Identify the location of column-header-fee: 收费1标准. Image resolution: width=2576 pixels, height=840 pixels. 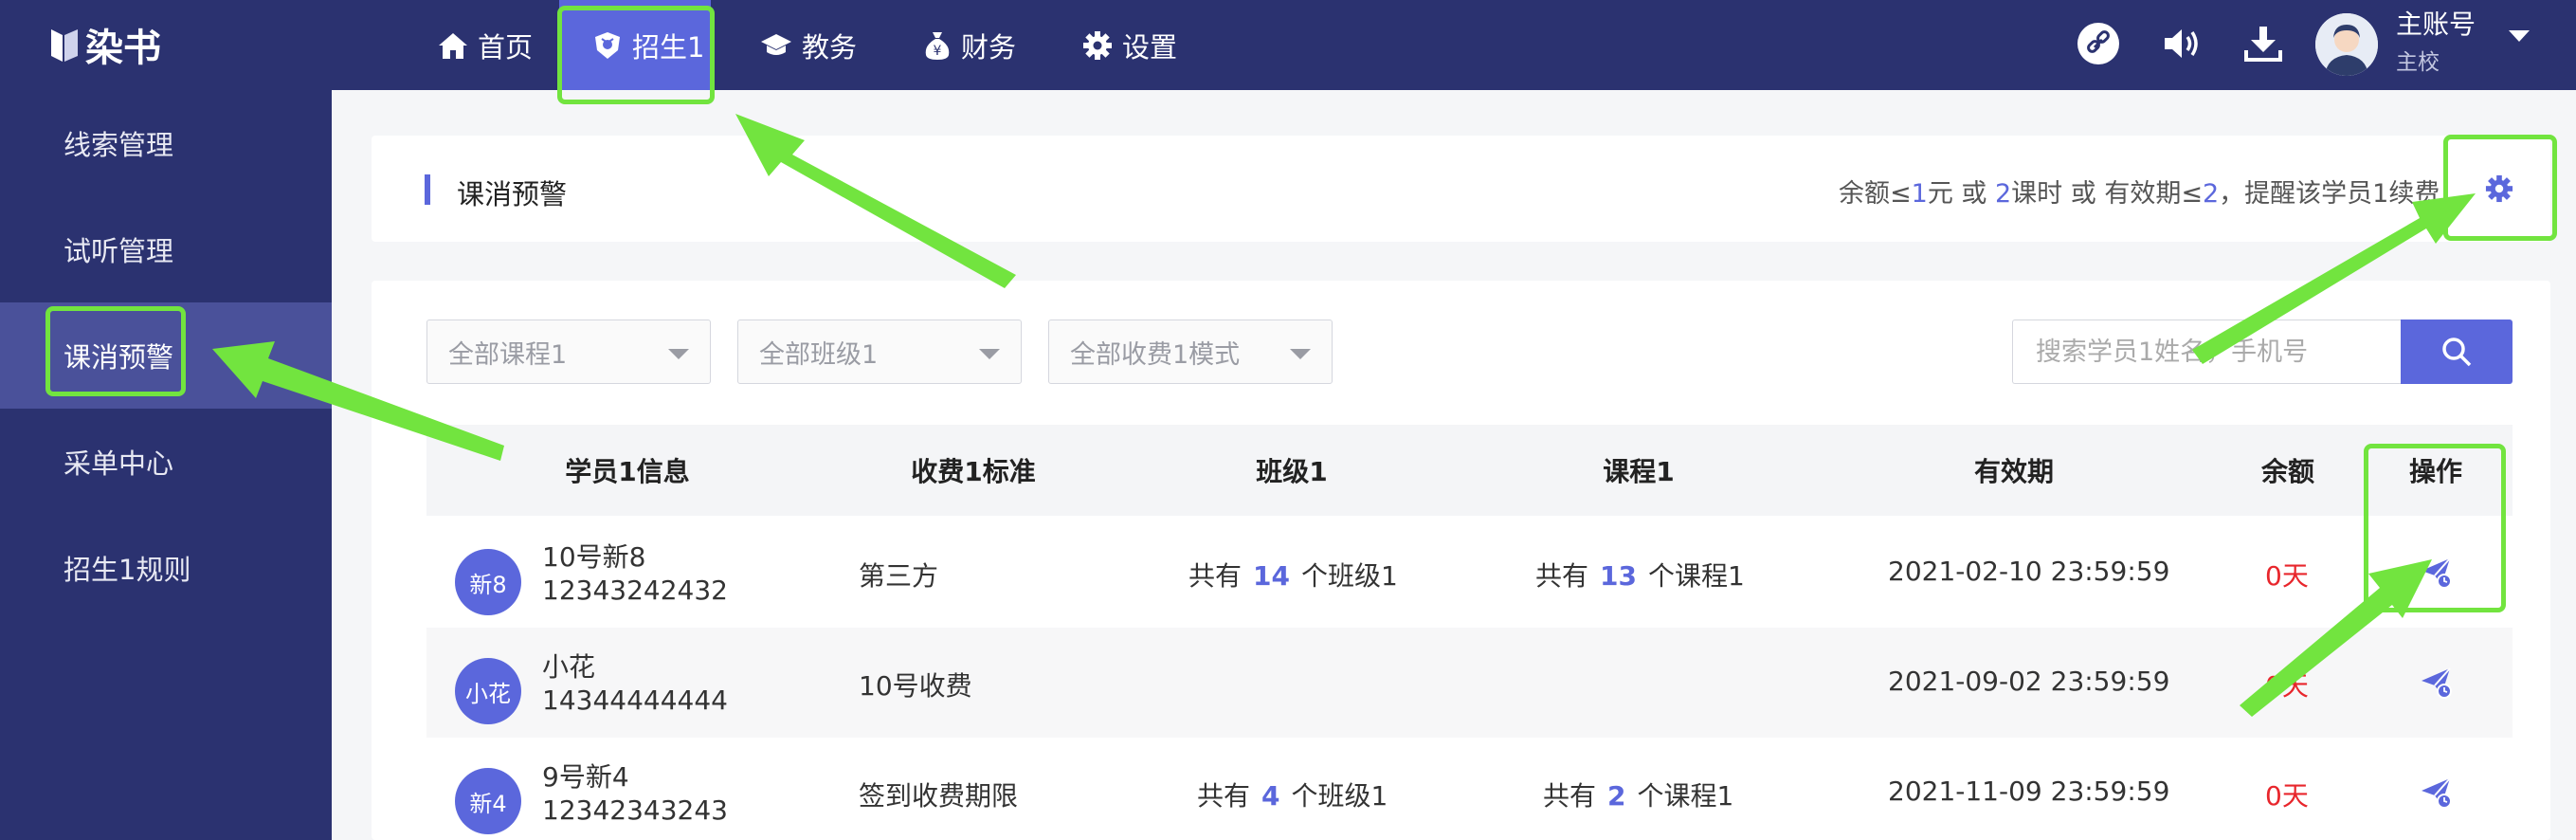
(974, 471).